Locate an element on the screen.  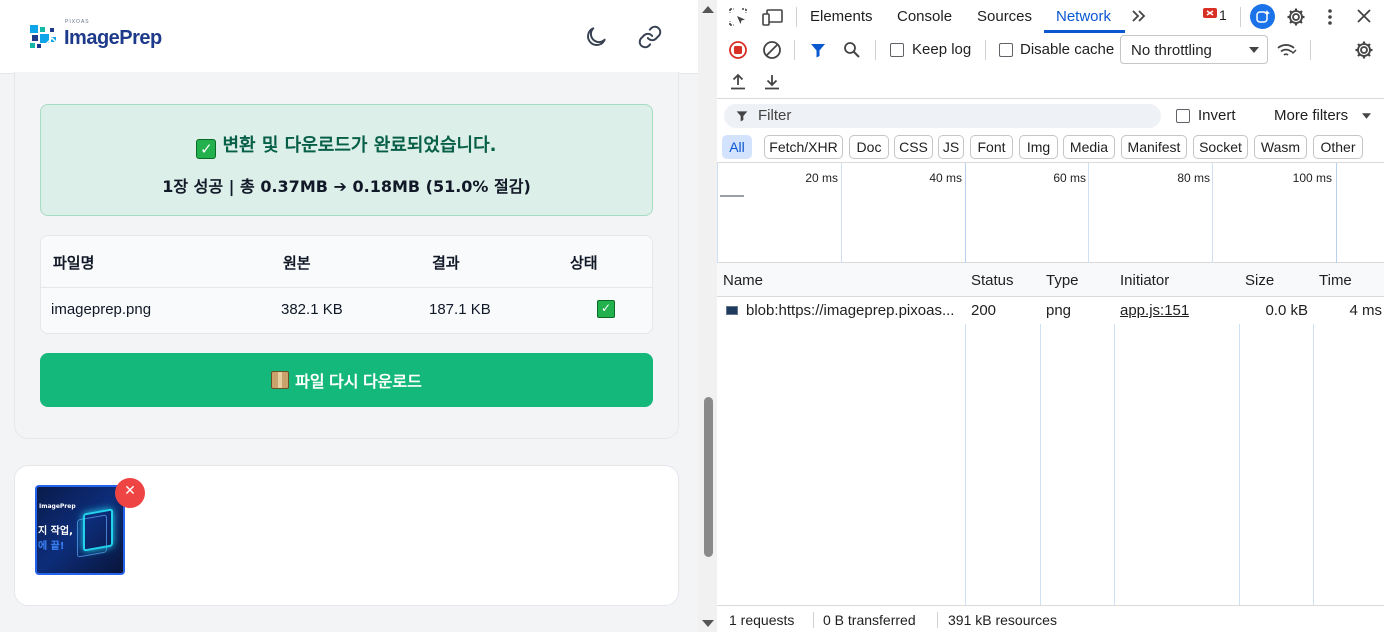
scroll-down-icon is located at coordinates (708, 623).